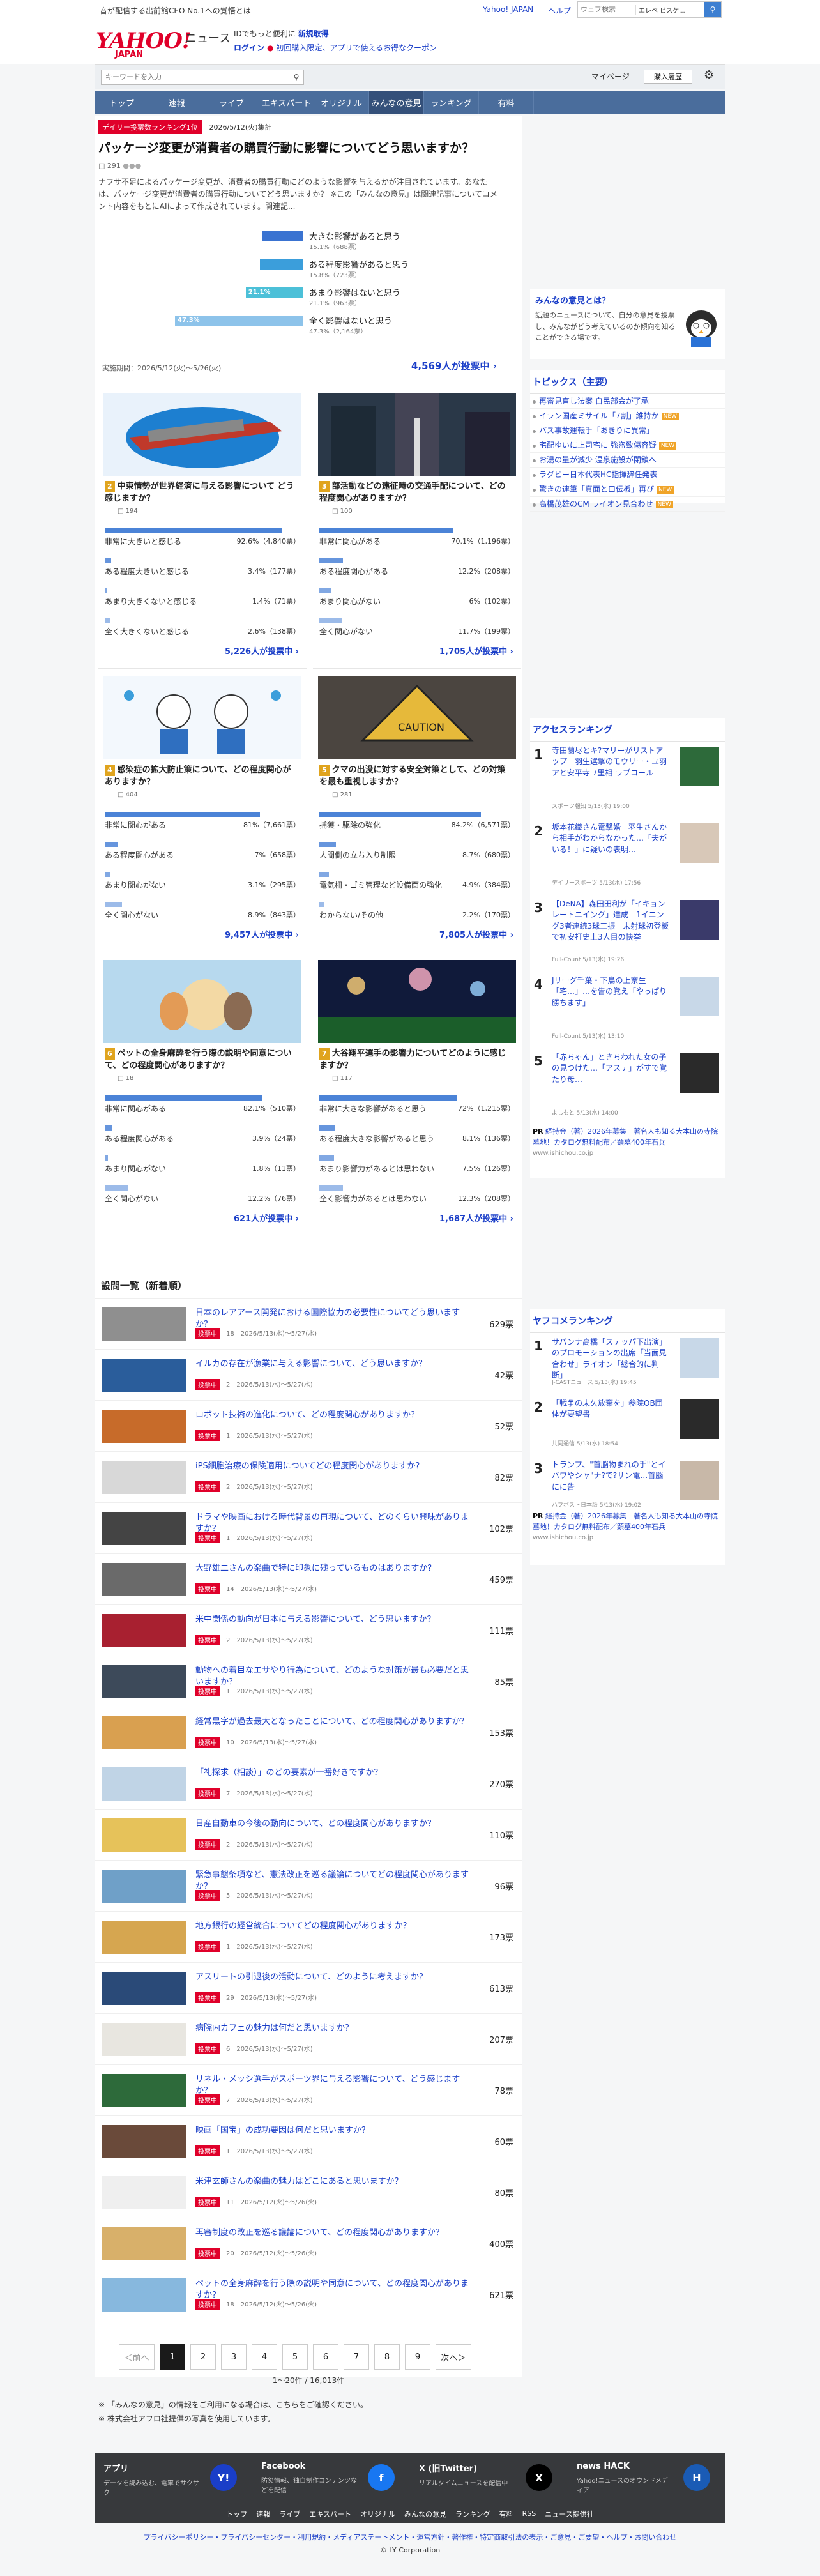 The image size is (820, 2576). I want to click on page-button: 2, so click(203, 2357).